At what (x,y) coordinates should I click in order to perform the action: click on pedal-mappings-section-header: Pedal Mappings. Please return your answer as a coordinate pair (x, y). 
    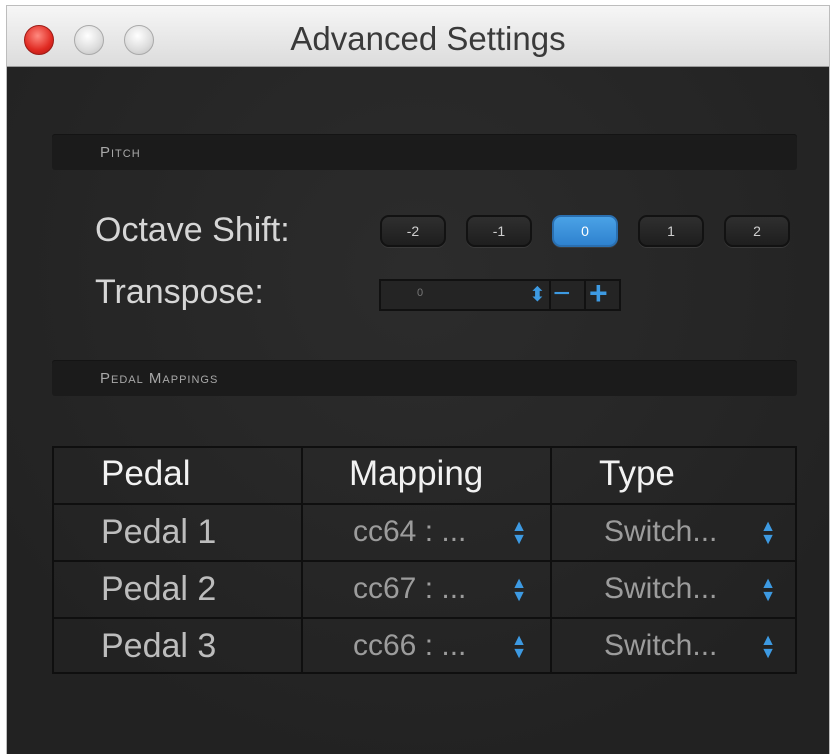
    Looking at the image, I should click on (424, 378).